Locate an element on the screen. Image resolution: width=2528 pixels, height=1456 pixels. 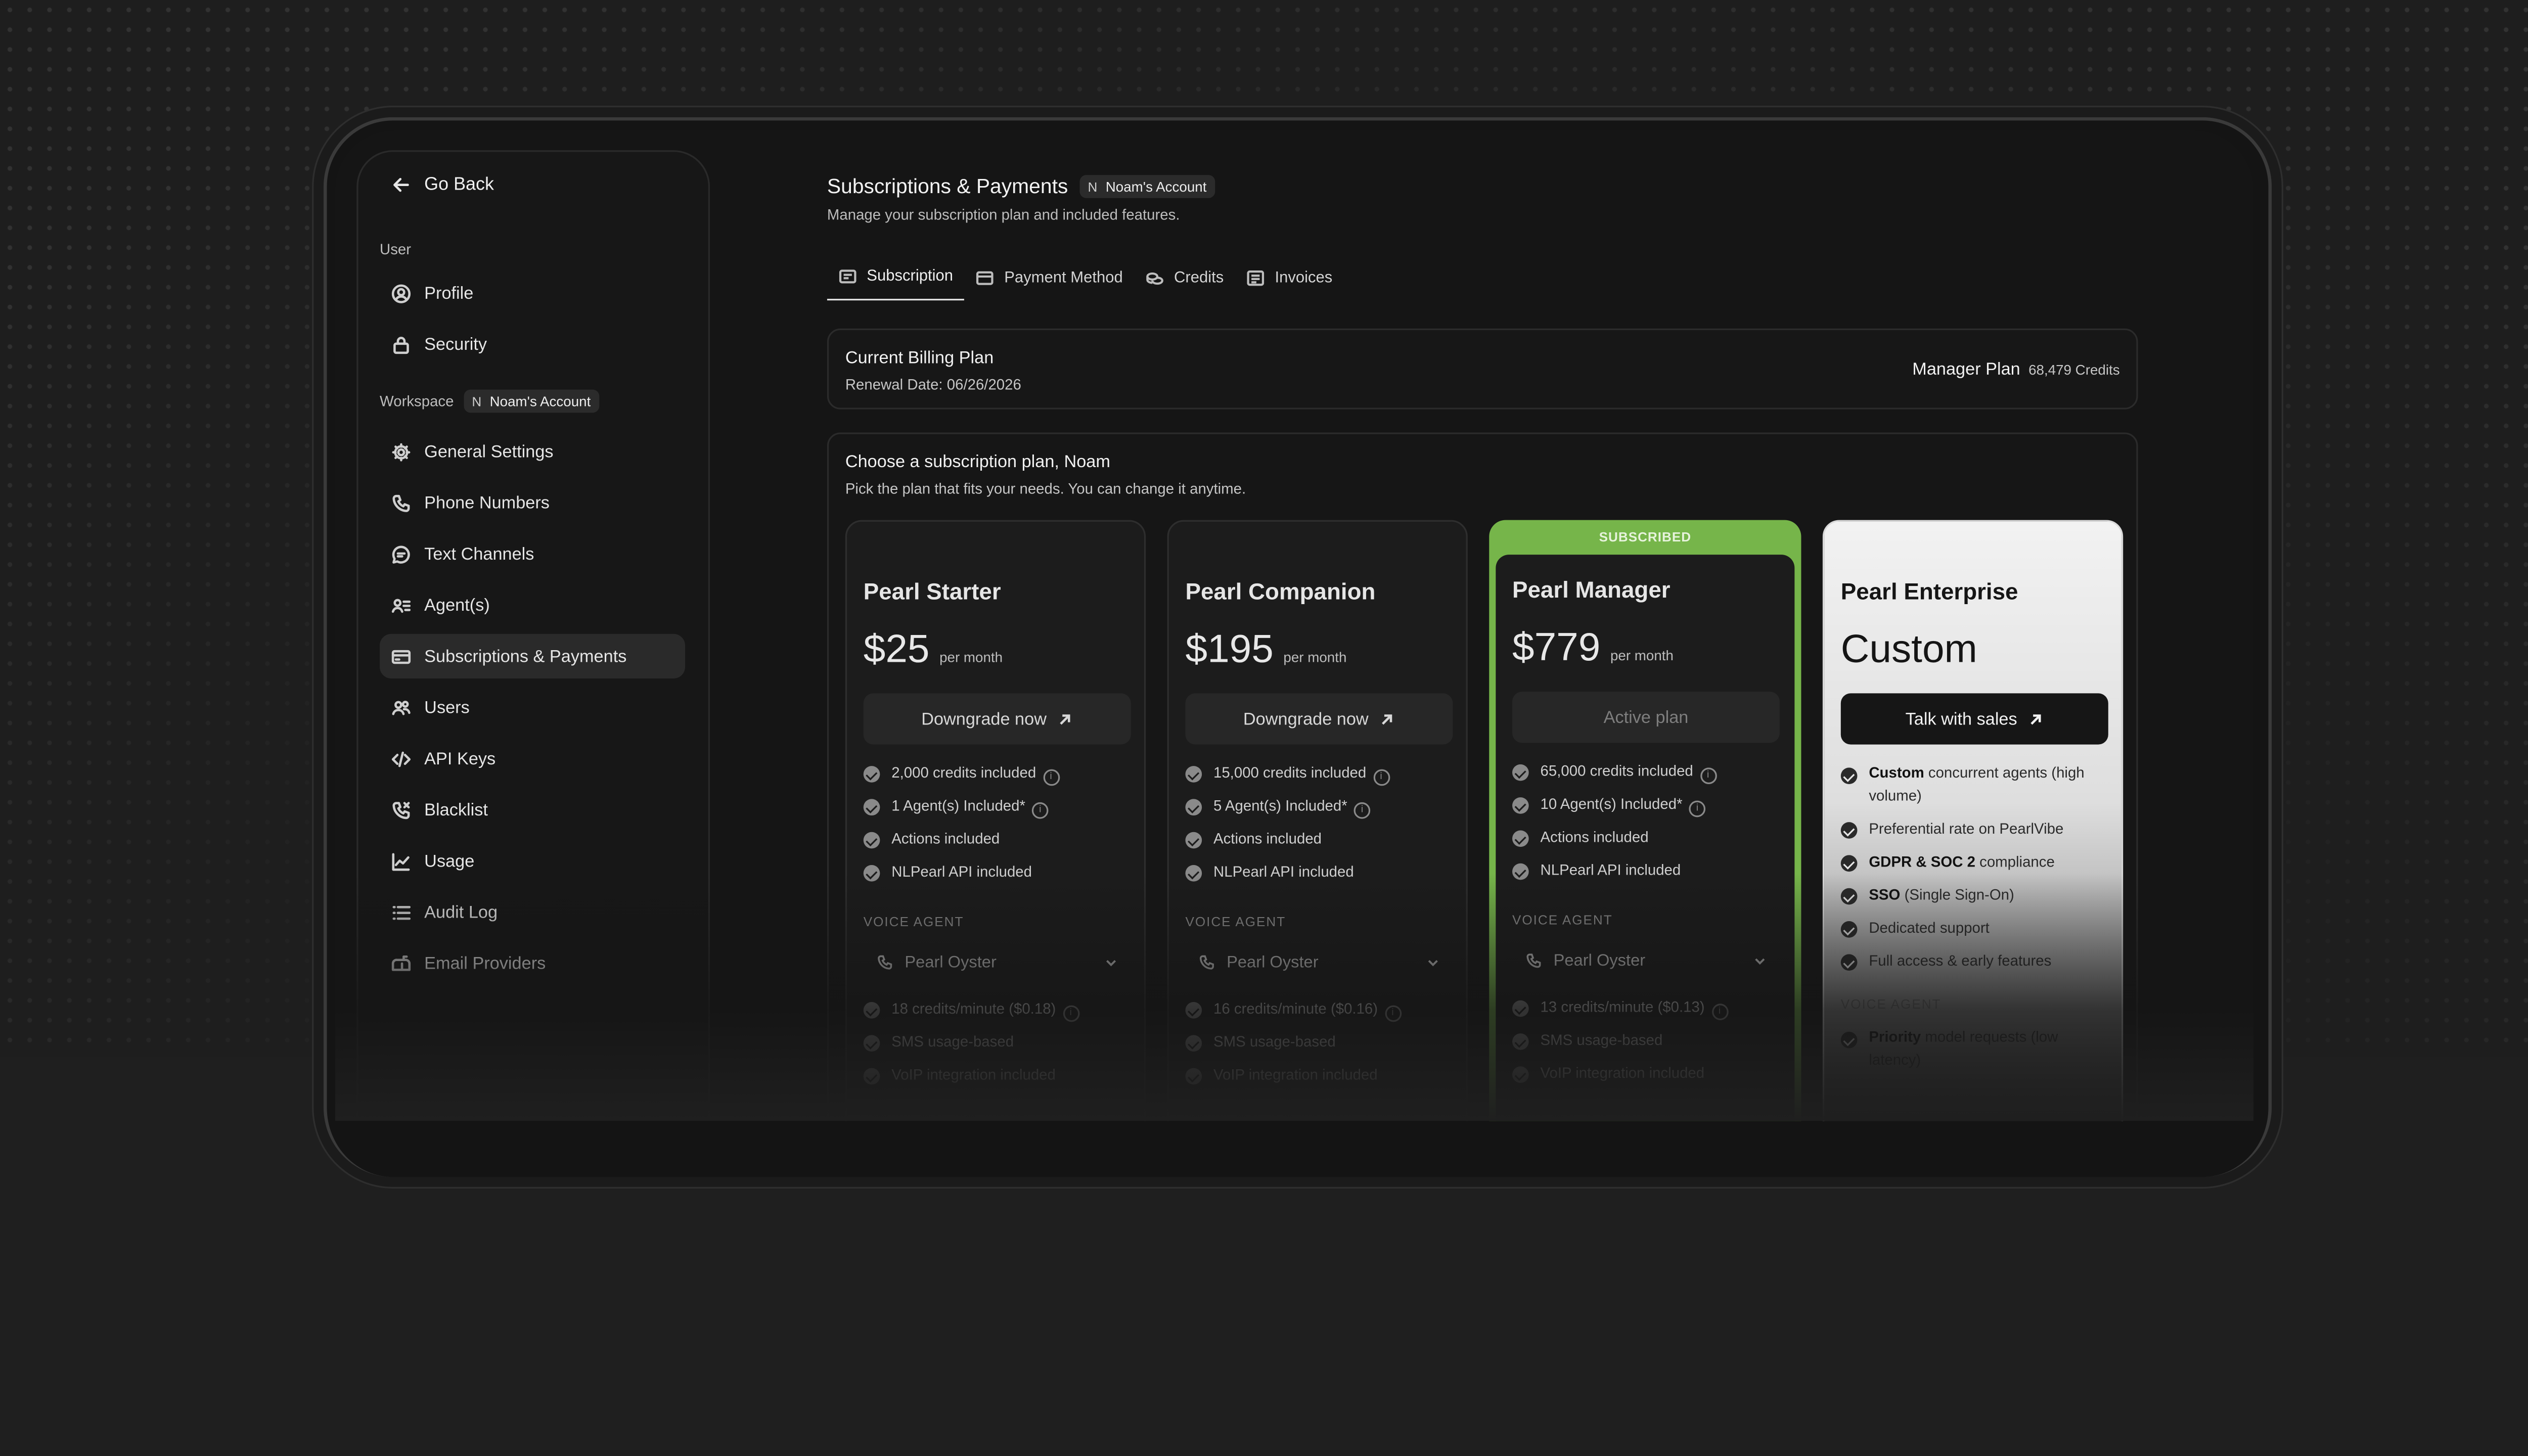
invoice-list-icon is located at coordinates (1256, 277).